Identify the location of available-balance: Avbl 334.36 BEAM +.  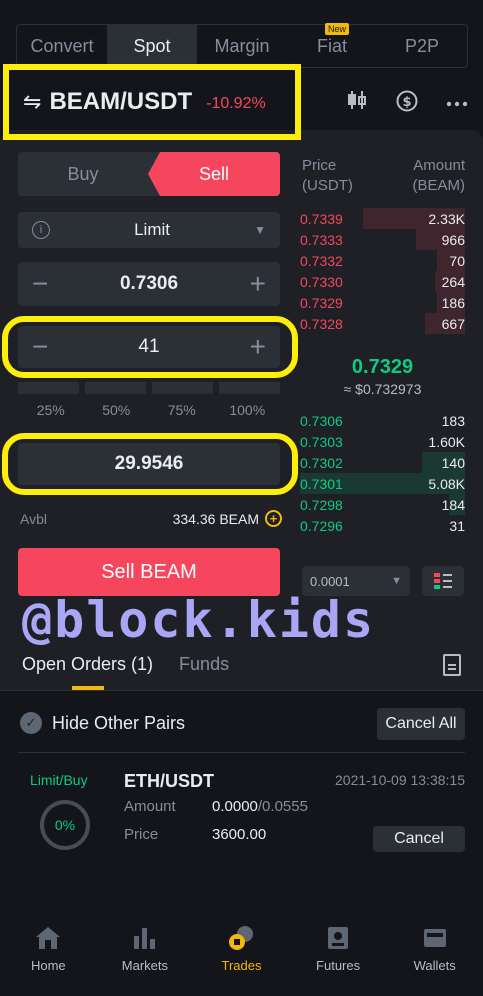
(151, 518).